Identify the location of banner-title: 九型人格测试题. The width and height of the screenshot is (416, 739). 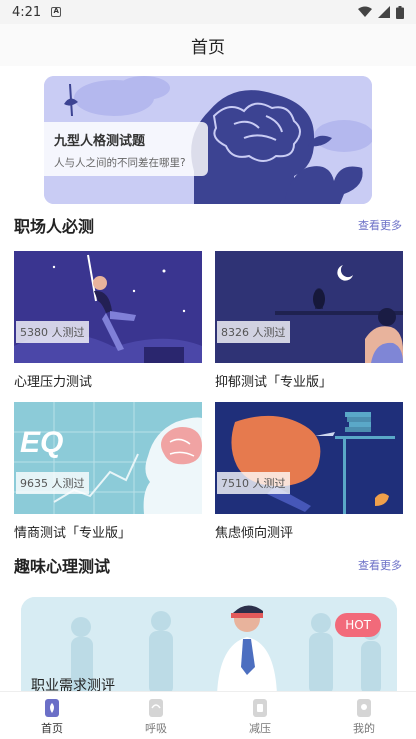
(100, 141).